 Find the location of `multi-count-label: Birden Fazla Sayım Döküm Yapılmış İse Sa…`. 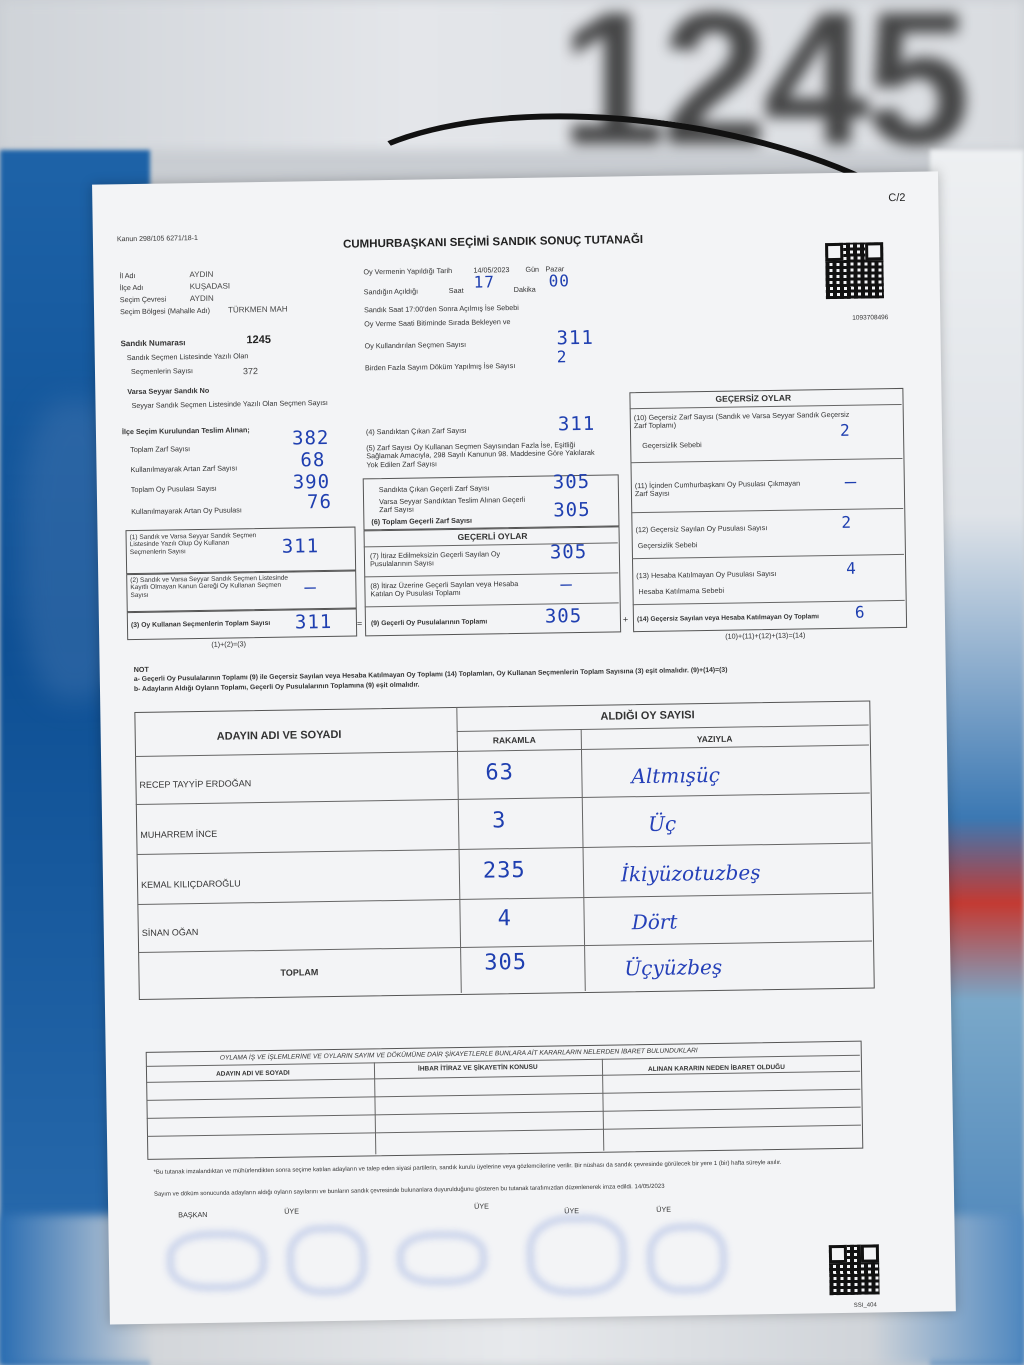

multi-count-label: Birden Fazla Sayım Döküm Yapılmış İse Sa… is located at coordinates (440, 367).